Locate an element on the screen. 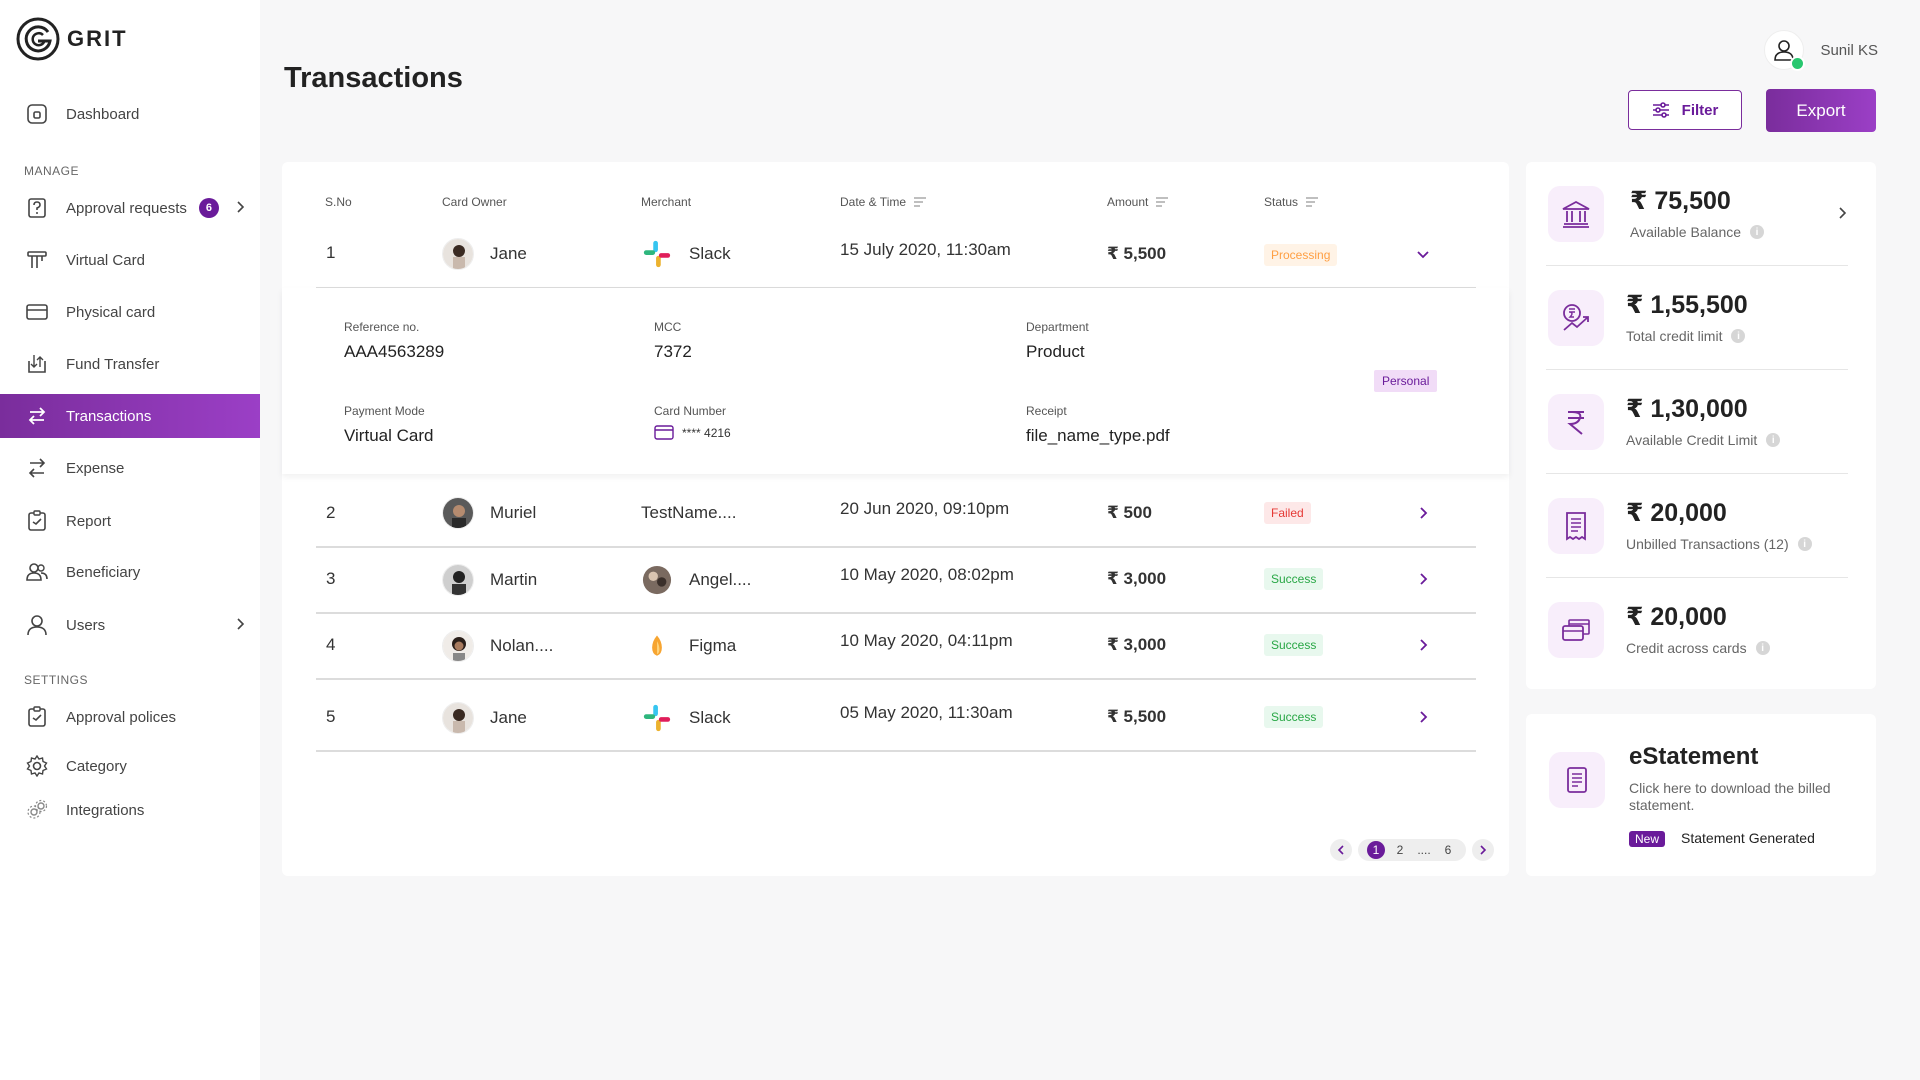 The width and height of the screenshot is (1920, 1080). receipt-label: Receipt is located at coordinates (1046, 411).